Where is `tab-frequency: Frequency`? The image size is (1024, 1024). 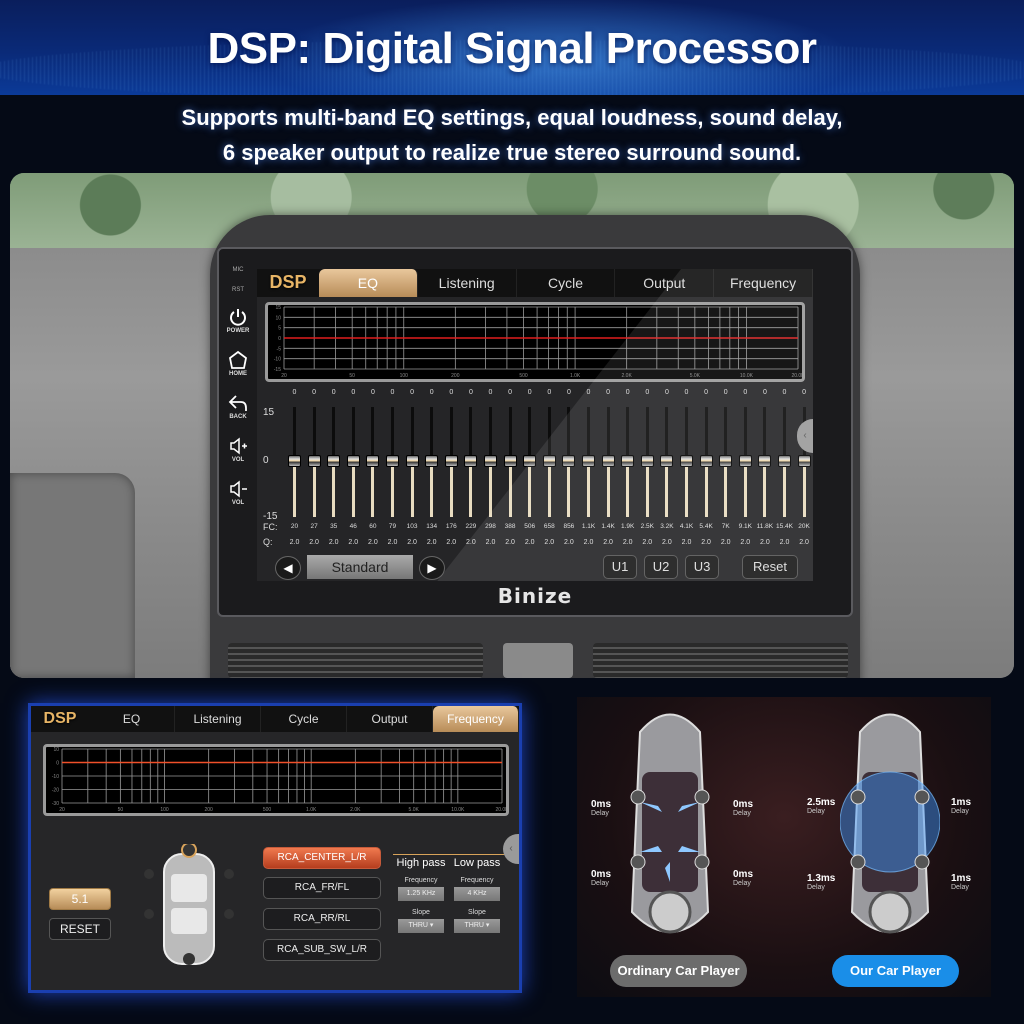 tab-frequency: Frequency is located at coordinates (763, 283).